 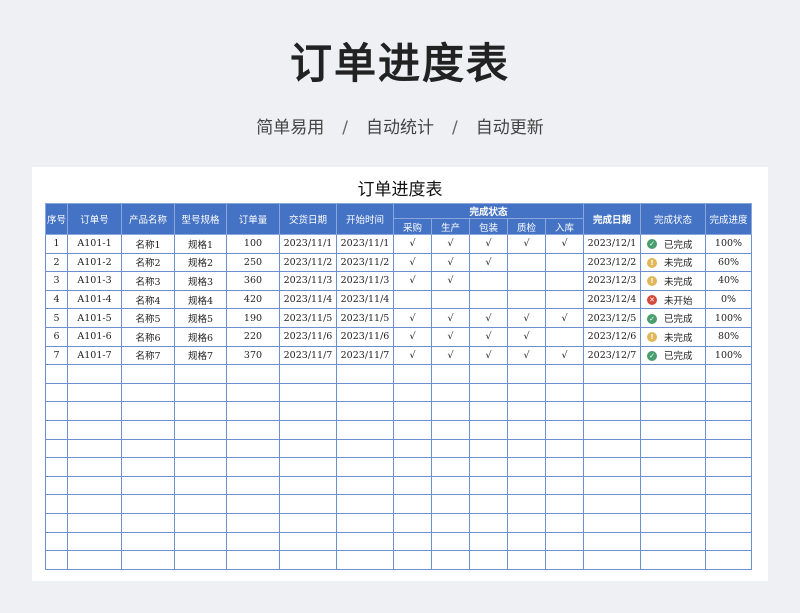 I want to click on cell-done-date: 2023/12/1, so click(x=612, y=244).